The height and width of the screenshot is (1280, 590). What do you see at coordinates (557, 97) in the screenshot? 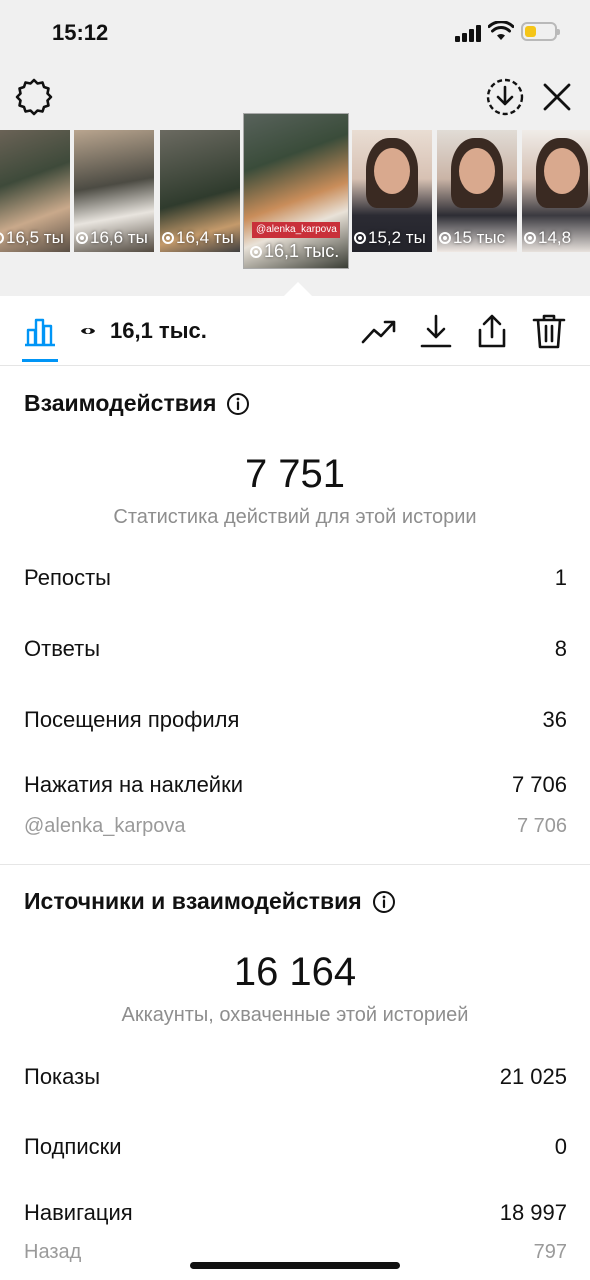
I see `close-icon` at bounding box center [557, 97].